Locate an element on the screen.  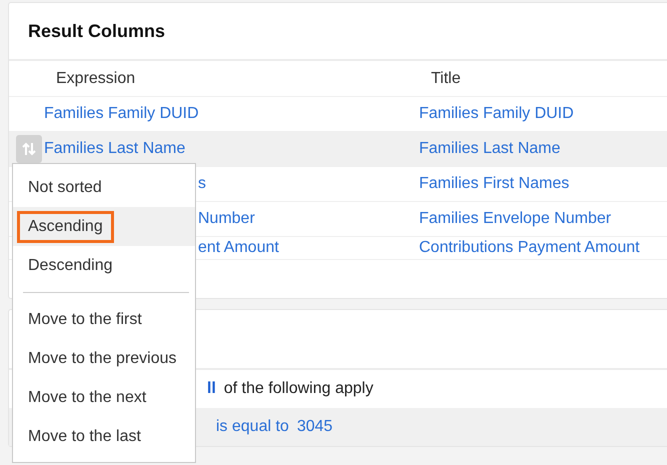
title-link: Families Envelope Number is located at coordinates (515, 219).